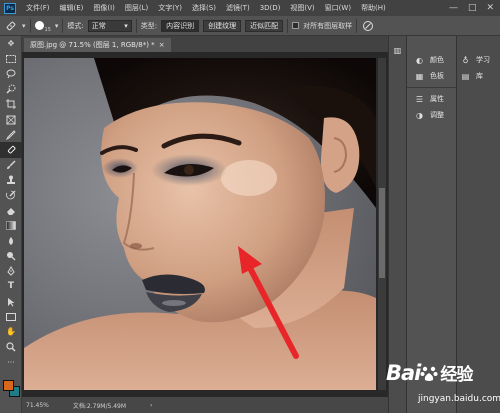 The image size is (500, 413). I want to click on watermark-url: jingyan.baidu.com, so click(459, 399).